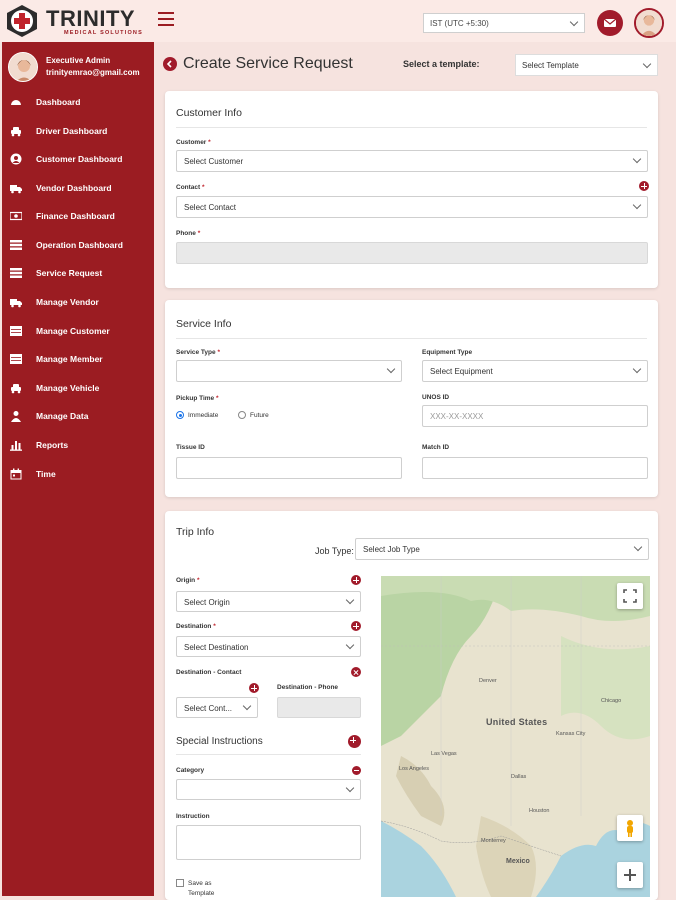 This screenshot has height=900, width=676. Describe the element at coordinates (81, 331) in the screenshot. I see `sidebar-item-manage-customer: Manage Customer` at that location.